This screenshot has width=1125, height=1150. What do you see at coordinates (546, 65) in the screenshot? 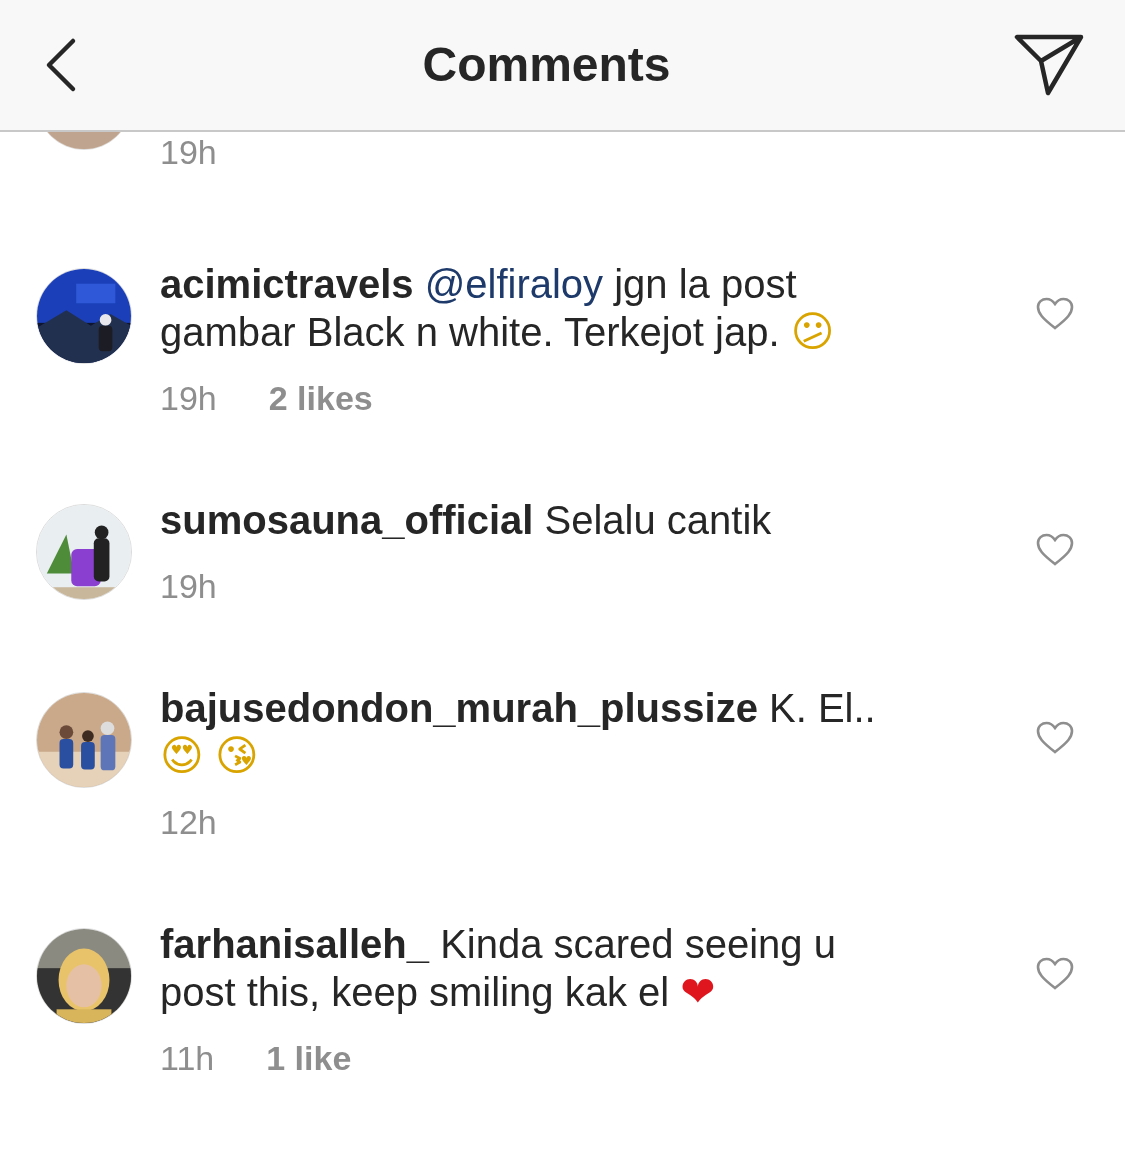
I see `page-title: Comments` at bounding box center [546, 65].